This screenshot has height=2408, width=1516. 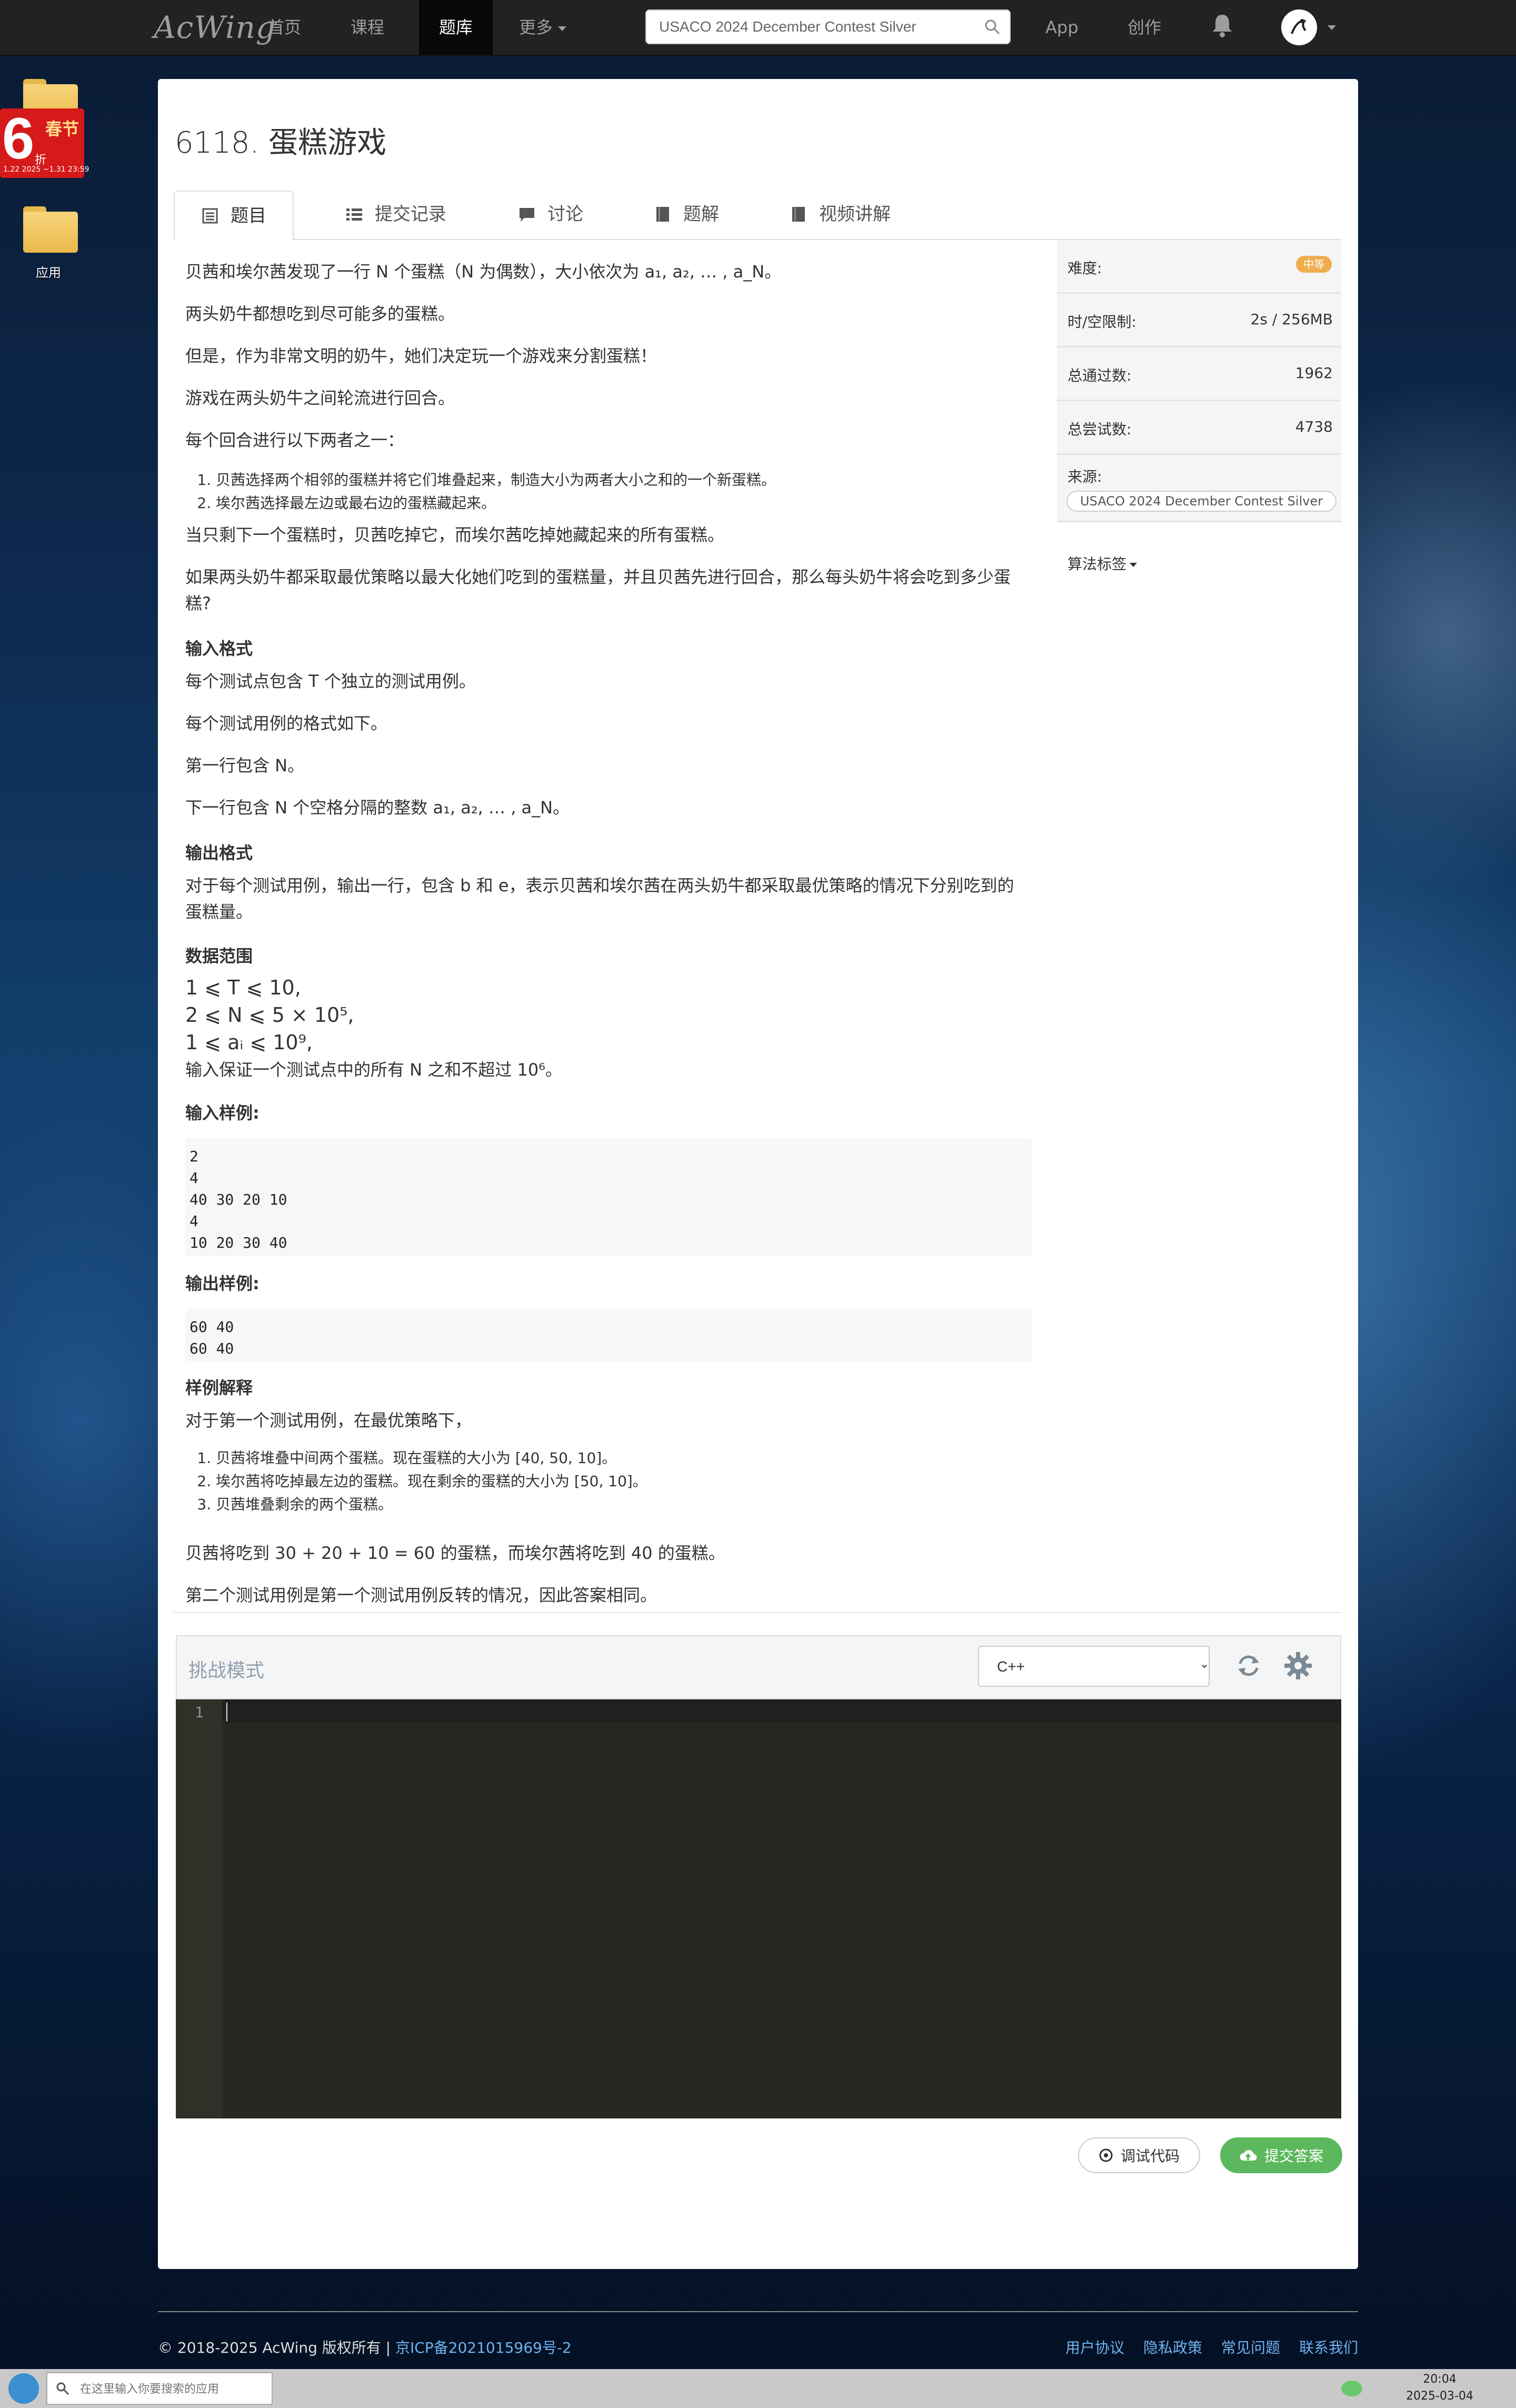 What do you see at coordinates (410, 214) in the screenshot?
I see `tab-submissions-label: 提交记录` at bounding box center [410, 214].